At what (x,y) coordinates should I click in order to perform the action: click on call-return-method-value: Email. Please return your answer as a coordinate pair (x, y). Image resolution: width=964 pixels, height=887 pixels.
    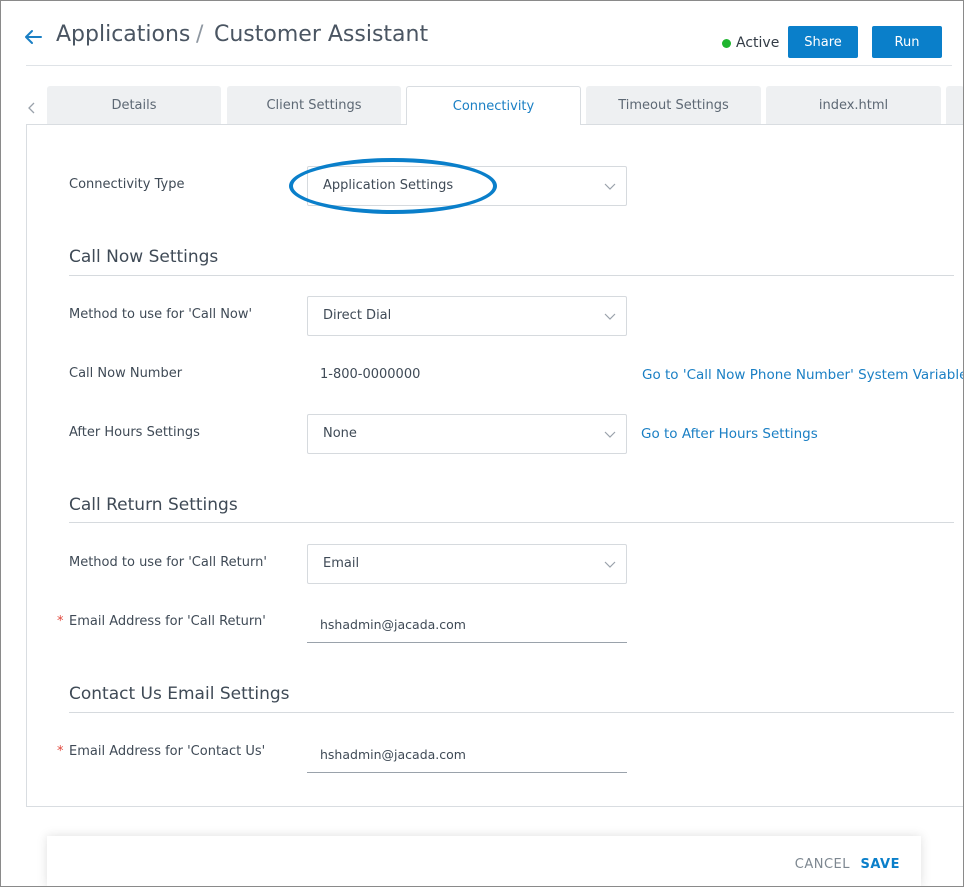
    Looking at the image, I should click on (341, 563).